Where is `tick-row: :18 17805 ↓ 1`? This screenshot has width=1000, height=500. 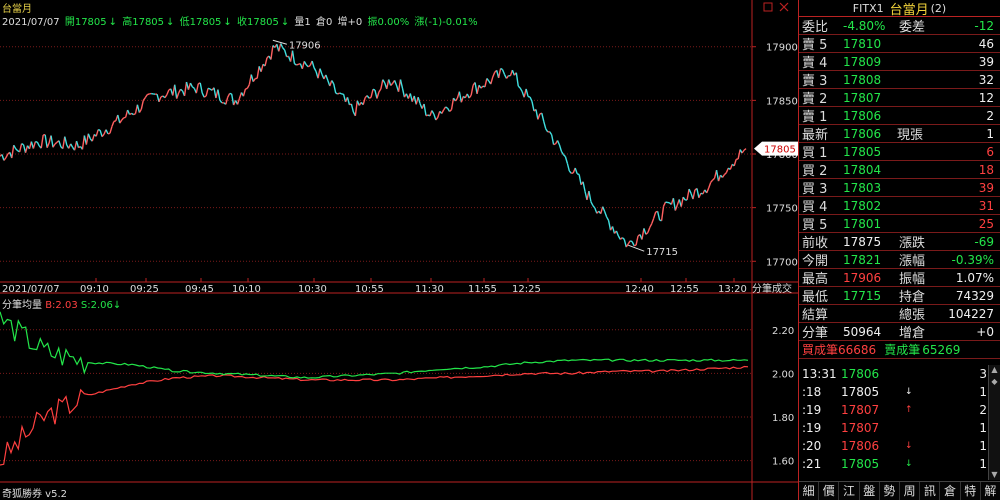 tick-row: :18 17805 ↓ 1 is located at coordinates (899, 392).